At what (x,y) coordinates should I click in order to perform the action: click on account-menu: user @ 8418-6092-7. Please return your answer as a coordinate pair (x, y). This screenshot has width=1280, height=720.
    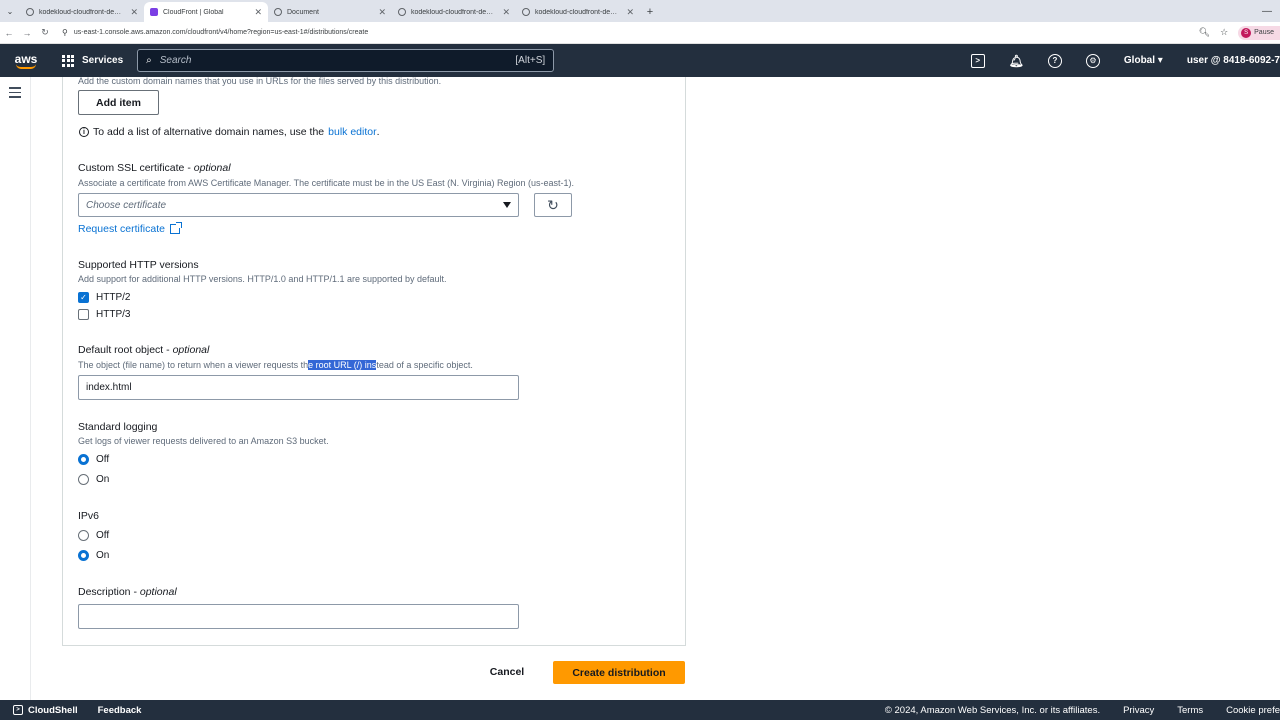
    Looking at the image, I should click on (1233, 60).